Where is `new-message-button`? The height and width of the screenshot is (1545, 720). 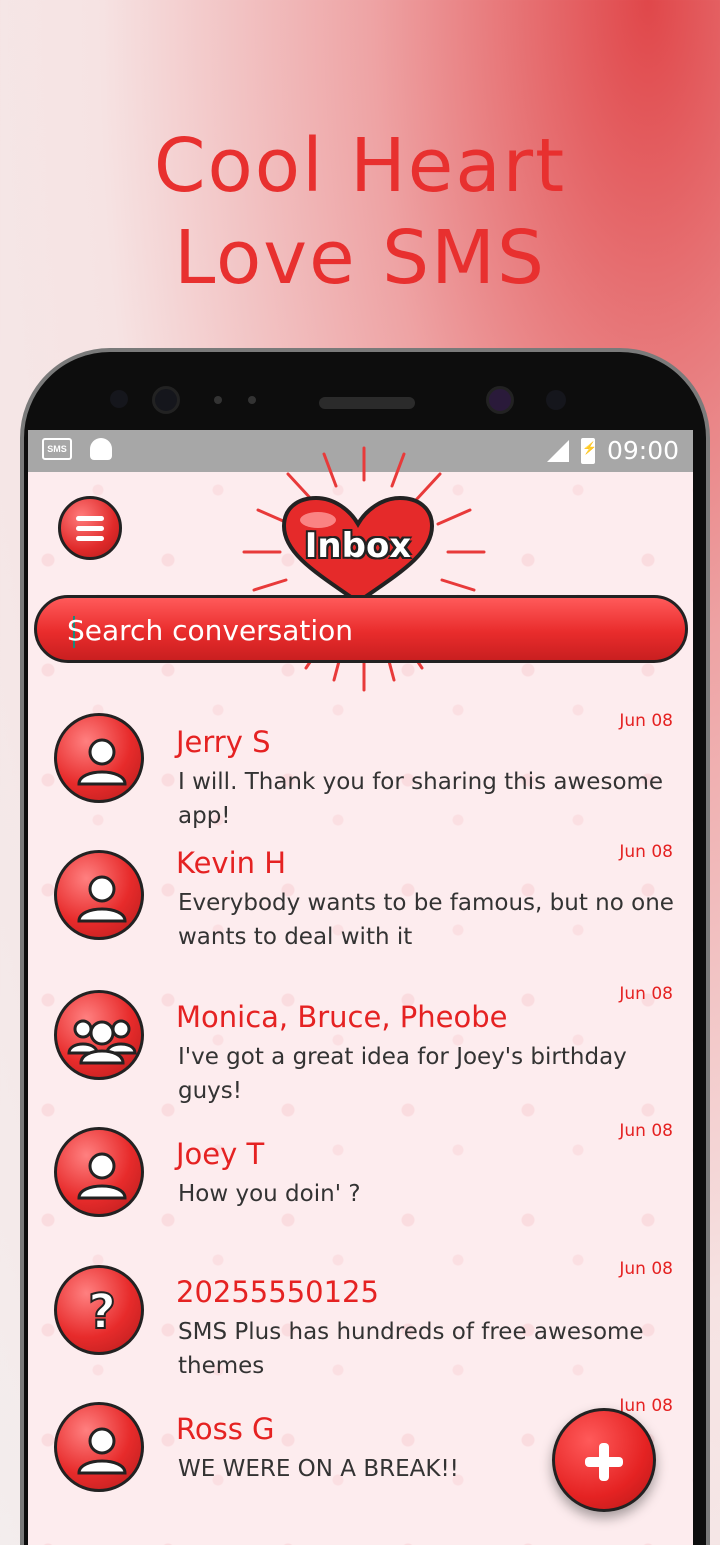 new-message-button is located at coordinates (604, 1460).